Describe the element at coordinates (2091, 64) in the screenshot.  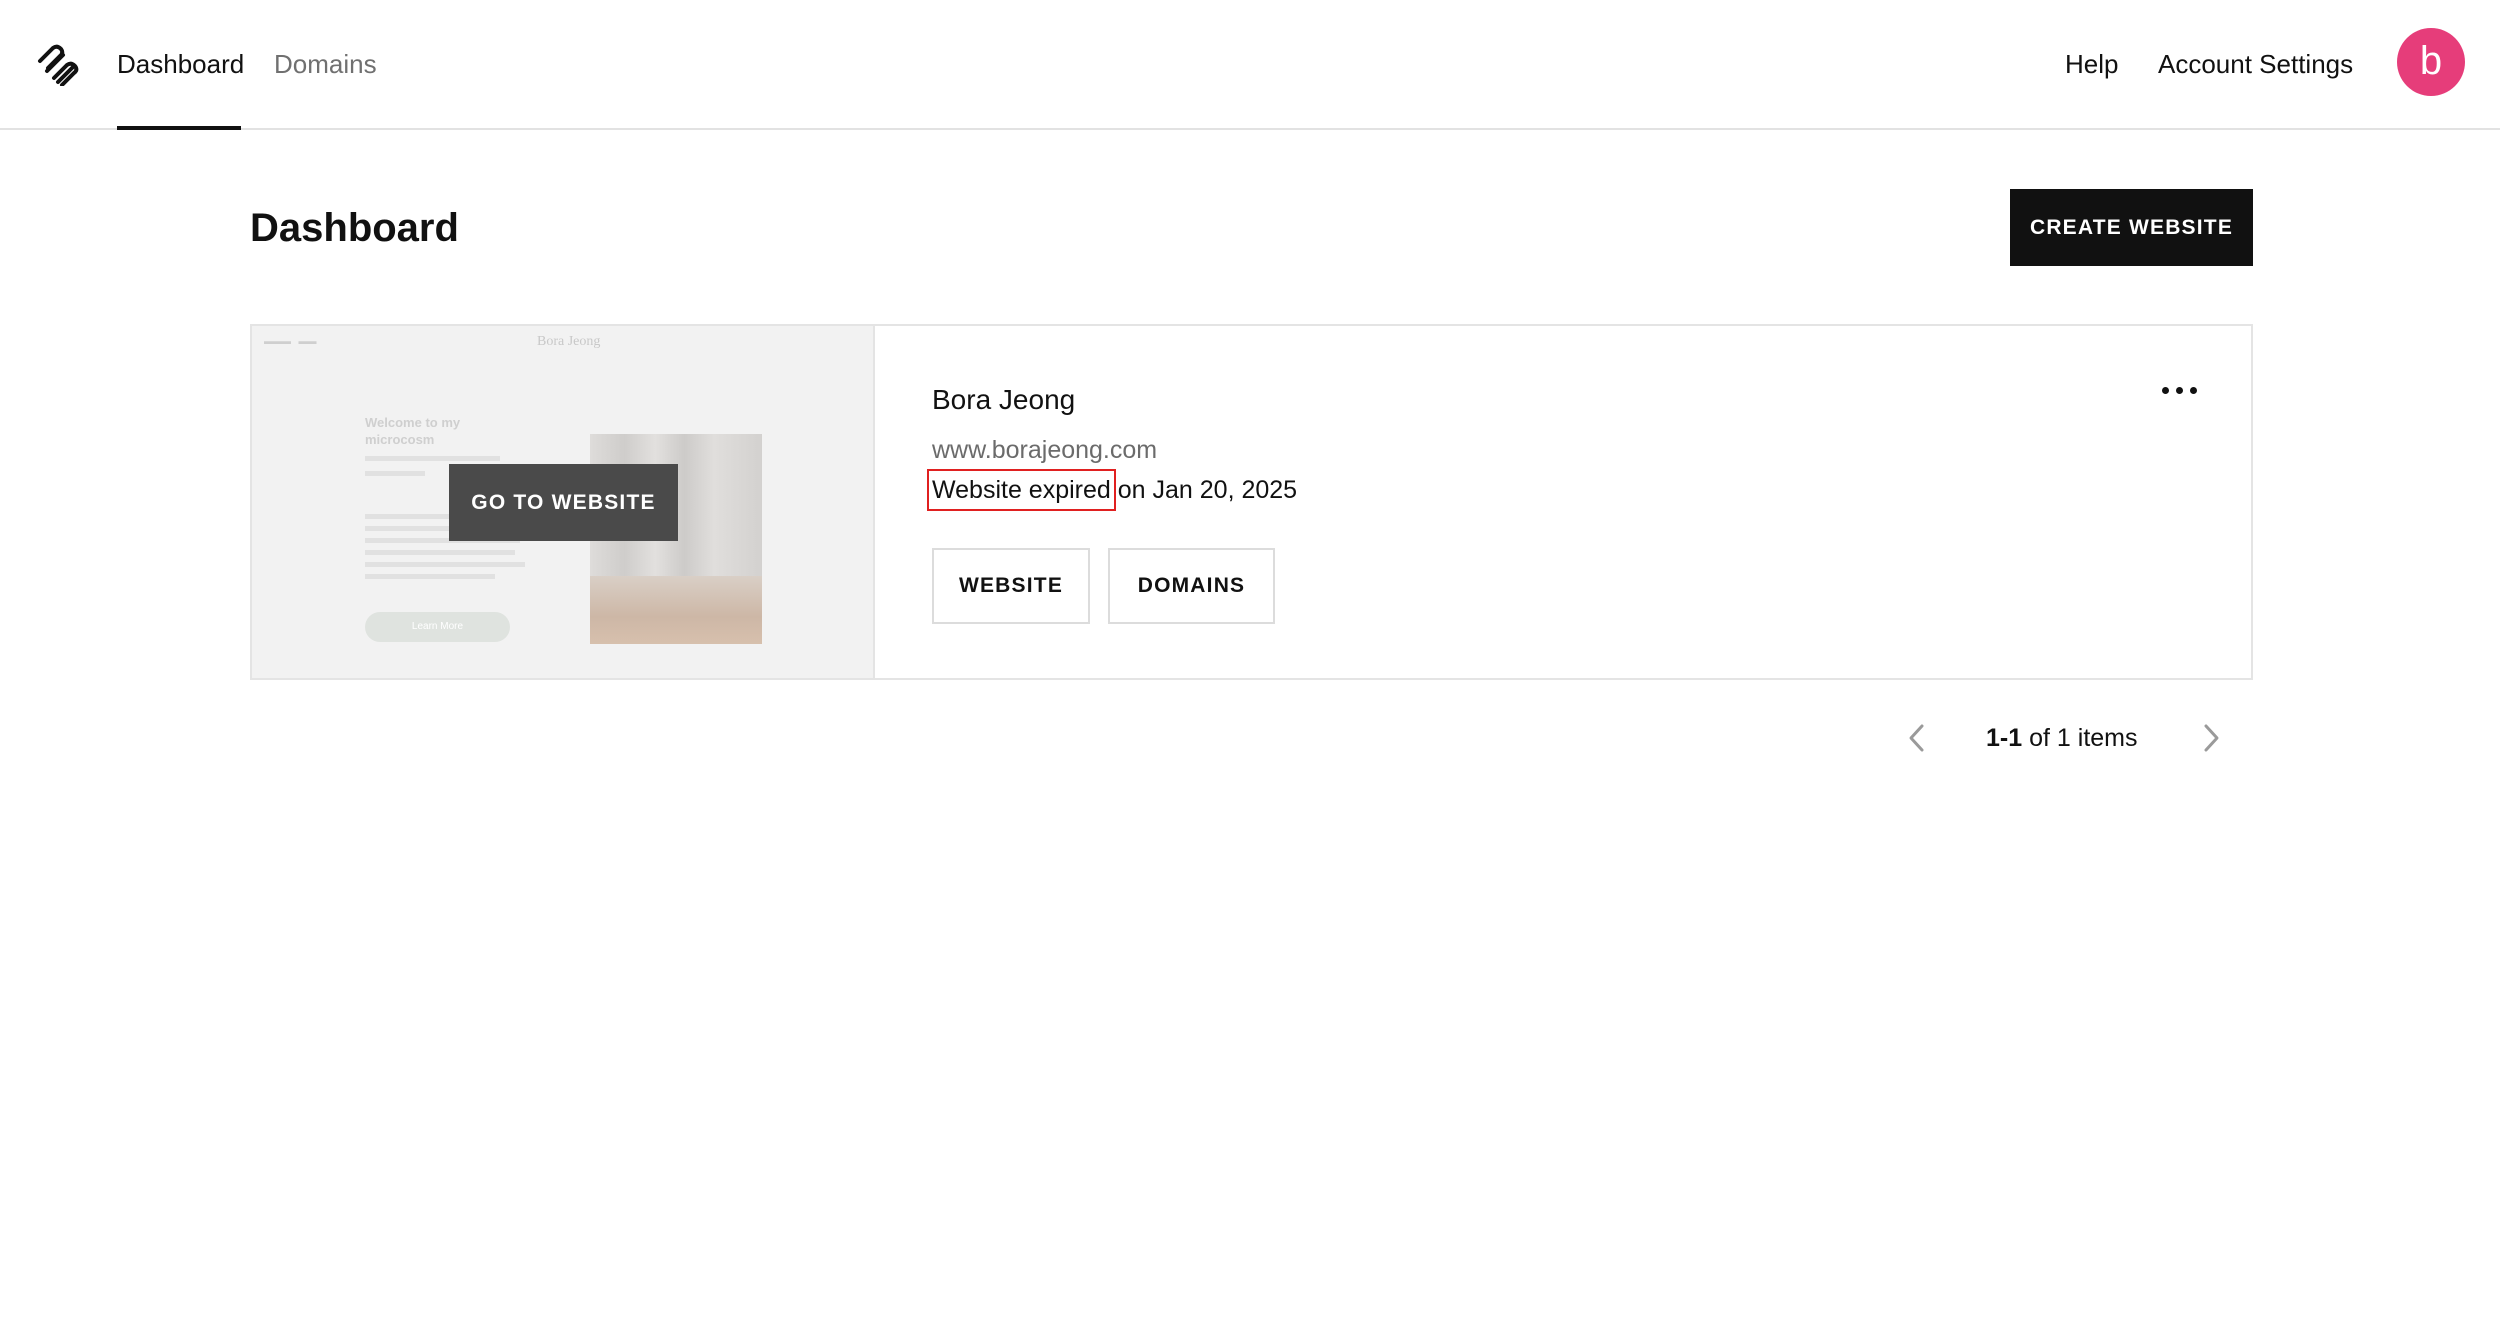
I see `help-link: Help` at that location.